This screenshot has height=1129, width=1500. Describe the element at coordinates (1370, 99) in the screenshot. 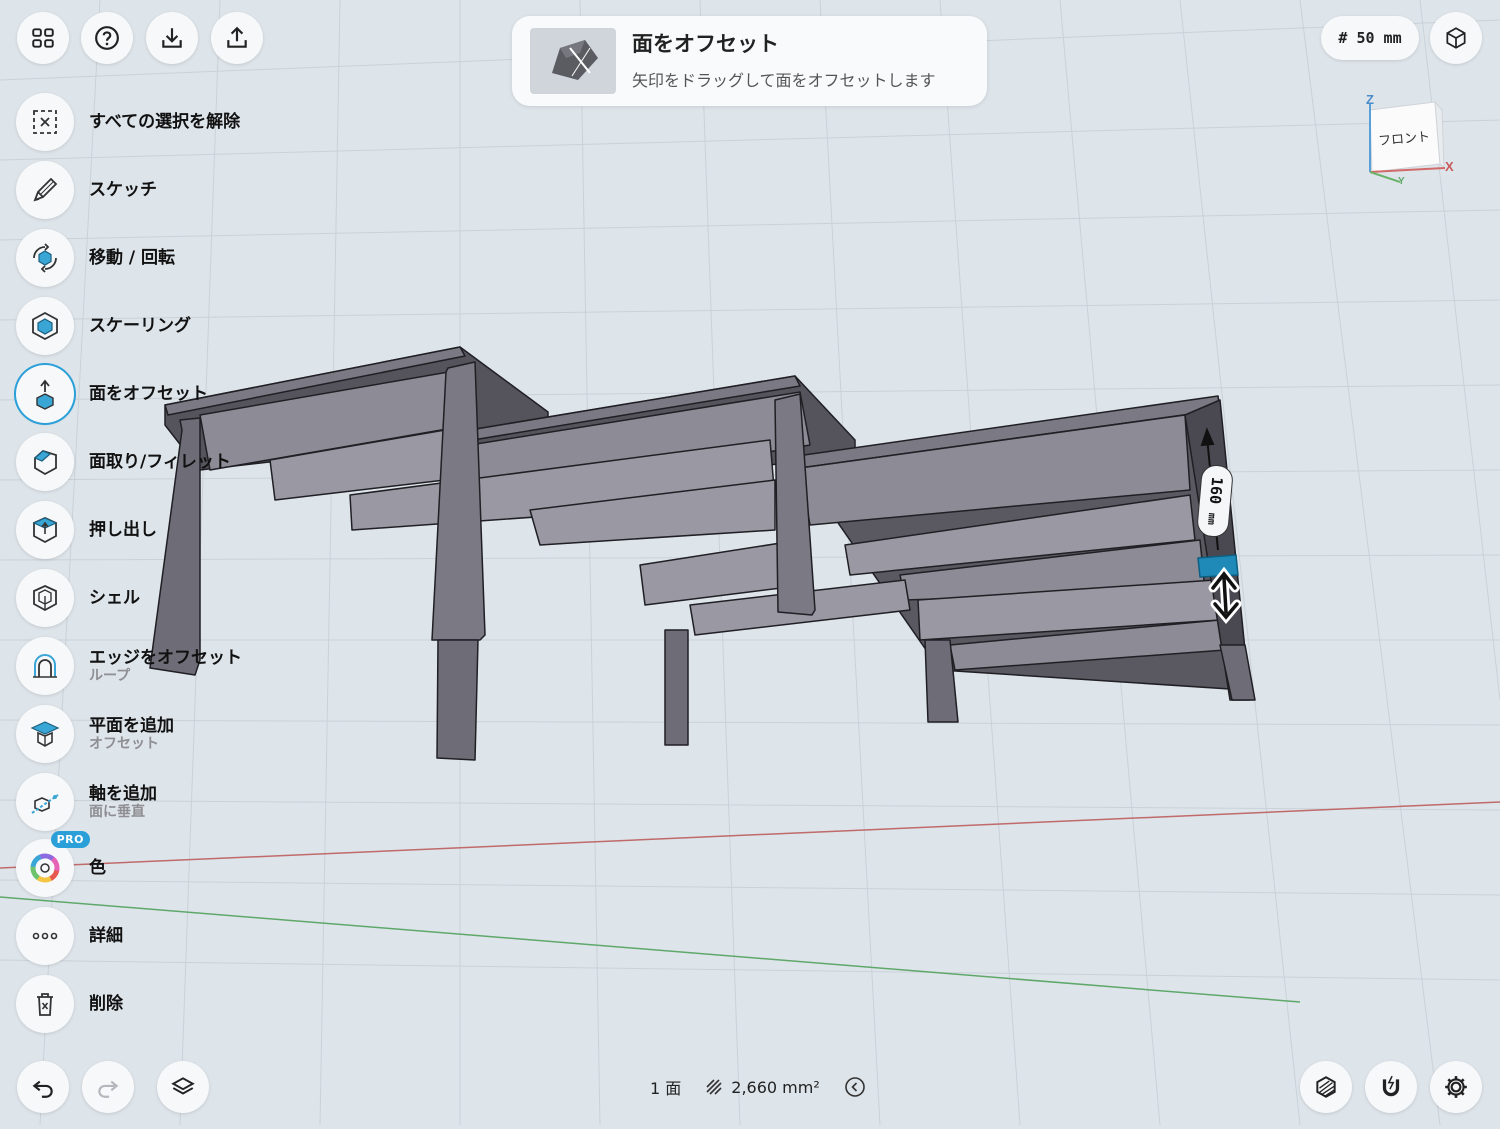

I see `z-axis-label: Z` at that location.